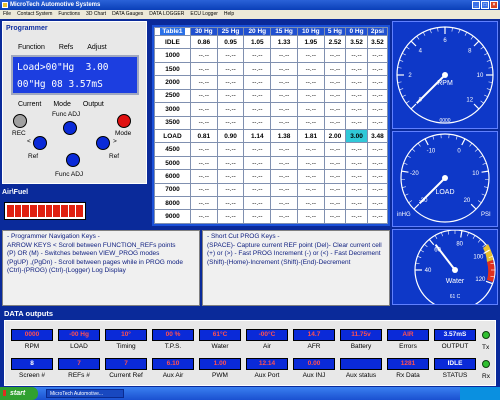  Describe the element at coordinates (34, 14) in the screenshot. I see `menu-contact-system: Contact System` at that location.